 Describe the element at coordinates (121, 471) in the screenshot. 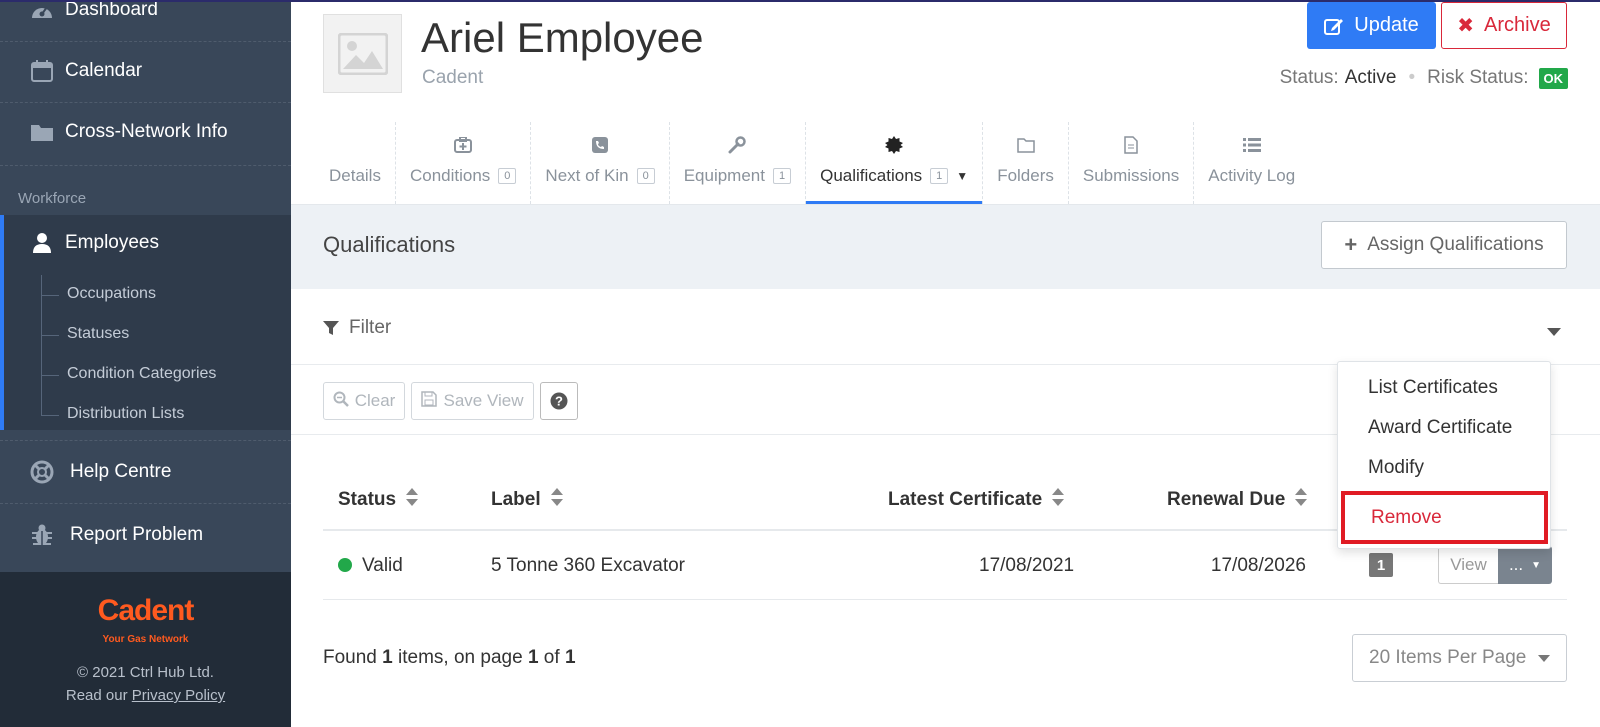

I see `sidebar-item-label: Help Centre` at that location.